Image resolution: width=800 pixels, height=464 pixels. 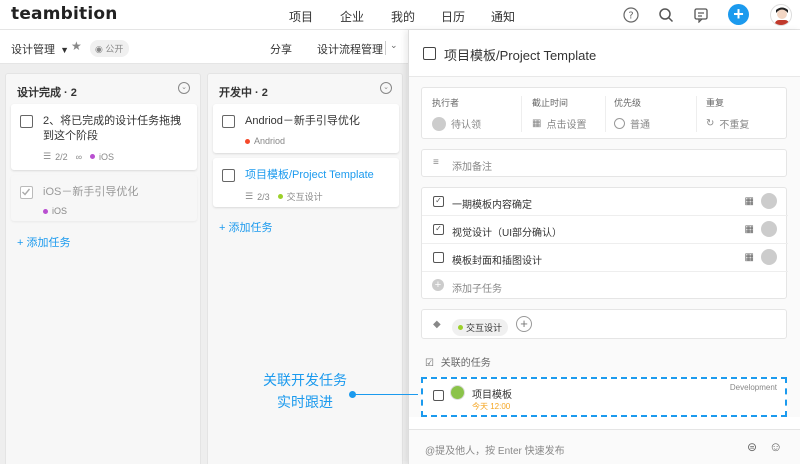 What do you see at coordinates (605, 230) in the screenshot?
I see `subtask-row: ✓ 视觉设计（UI部分确认） ▦` at bounding box center [605, 230].